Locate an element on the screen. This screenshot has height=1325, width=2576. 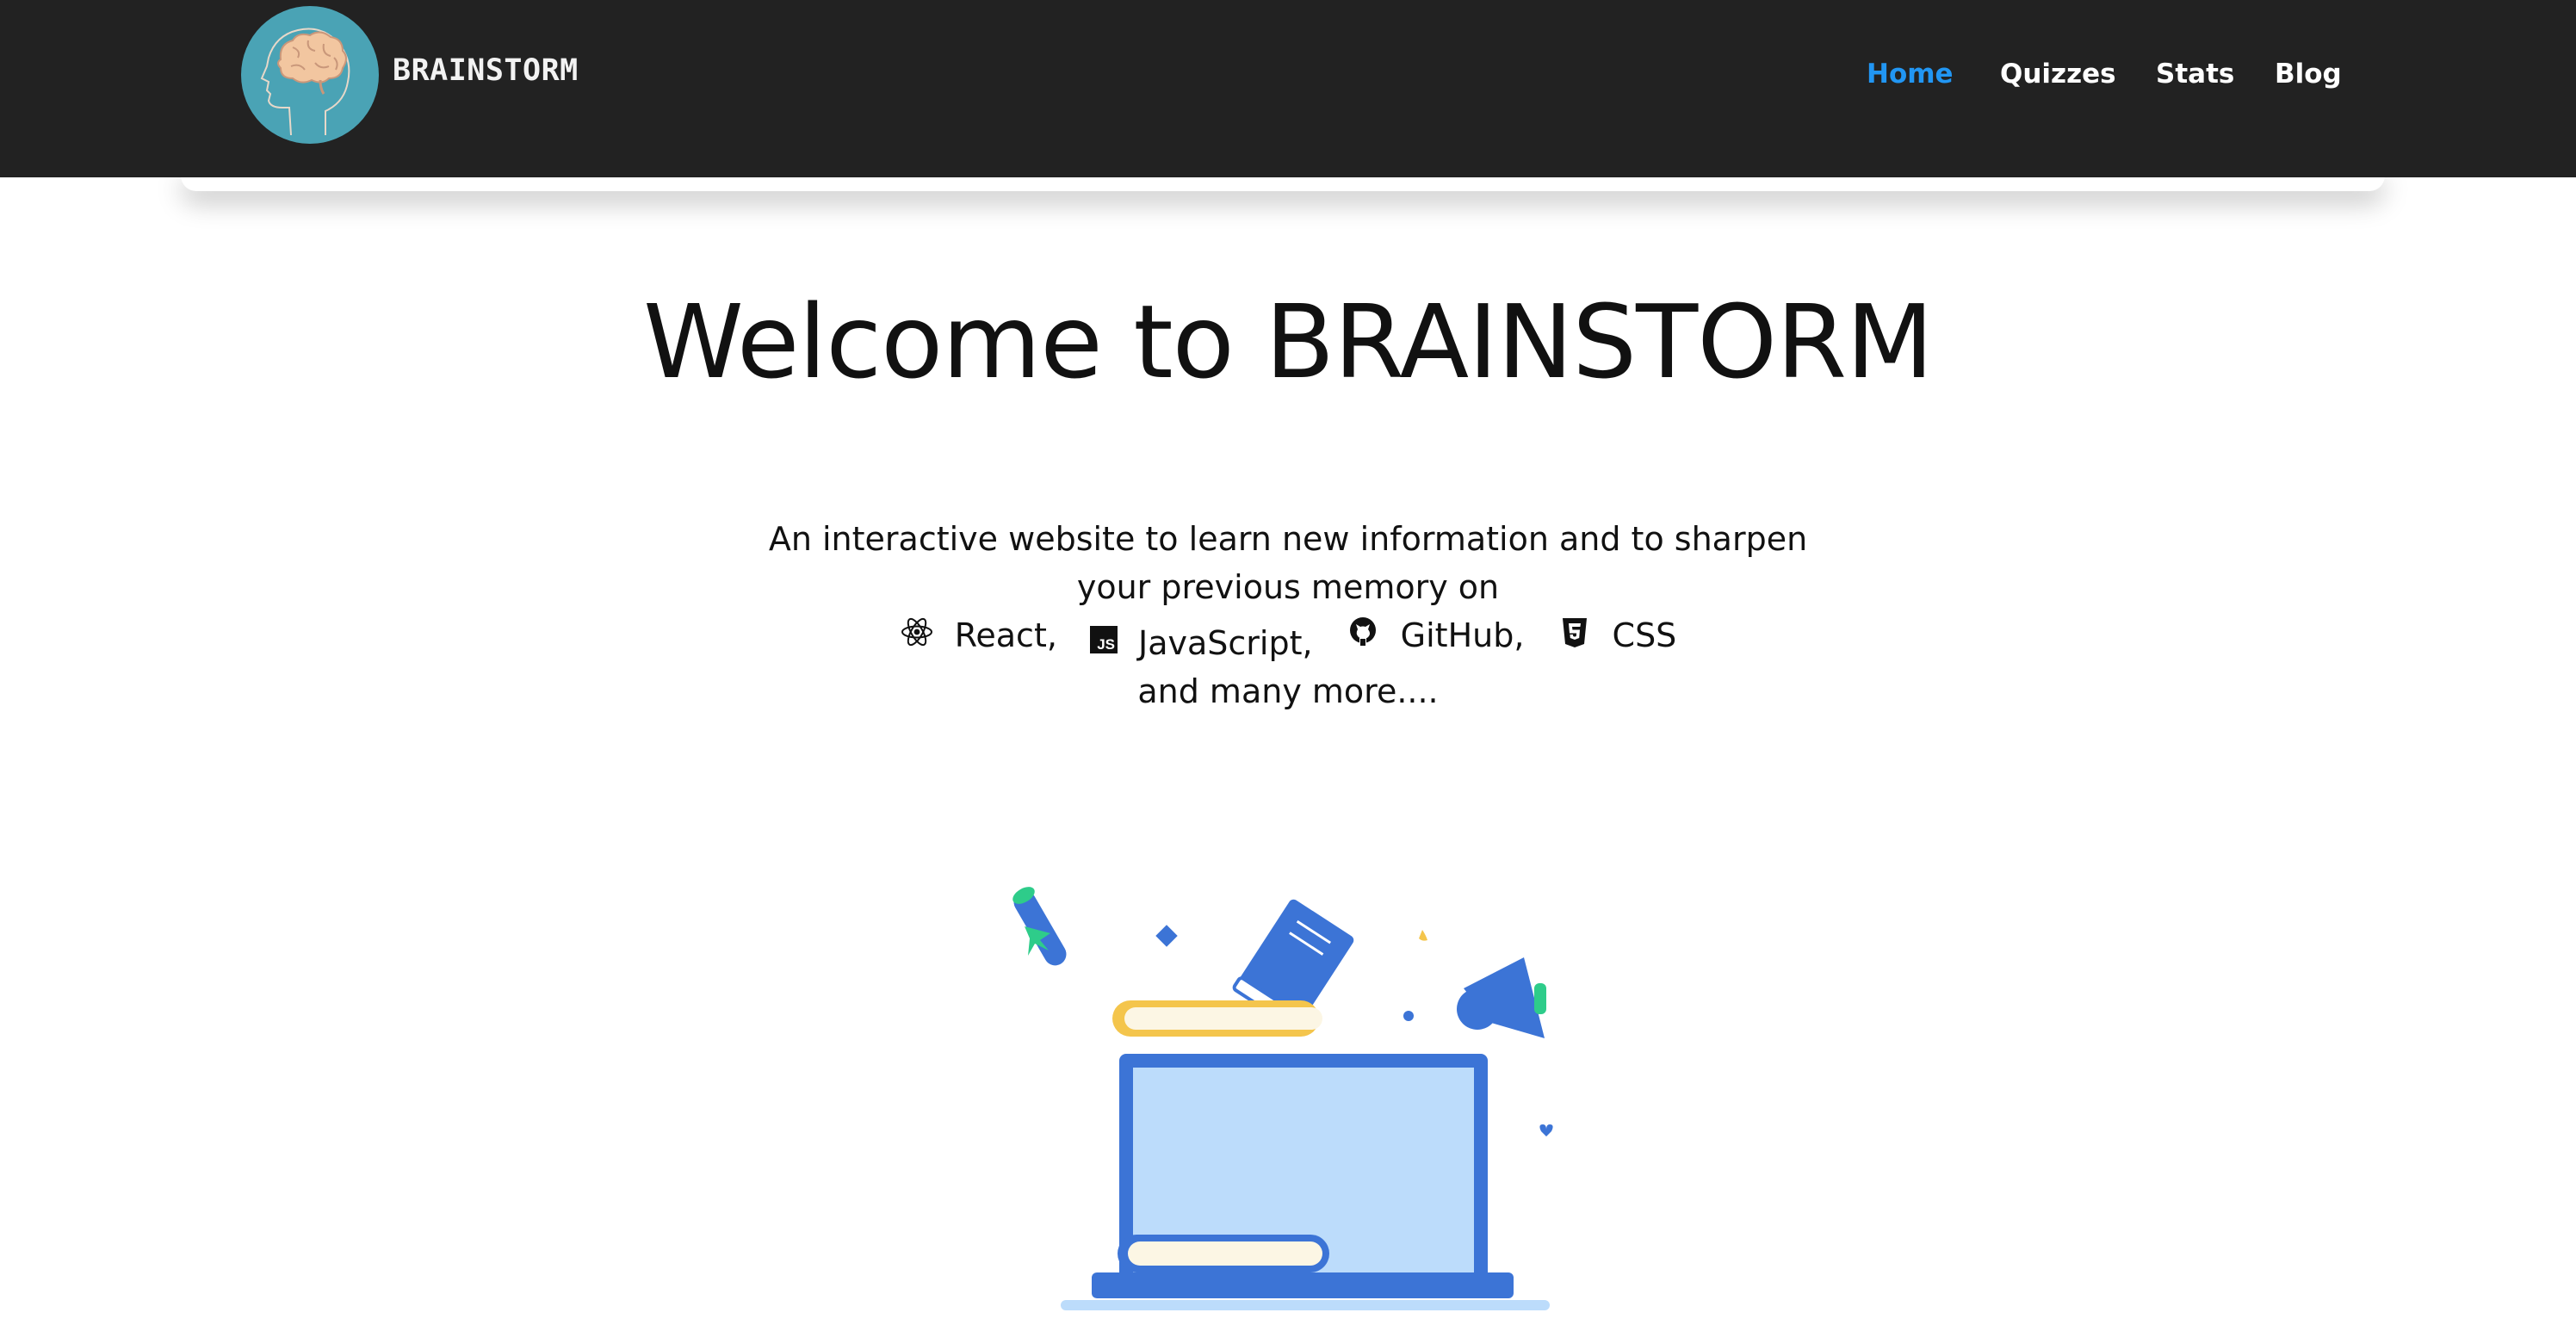
diploma-scroll-icon is located at coordinates (1040, 926).